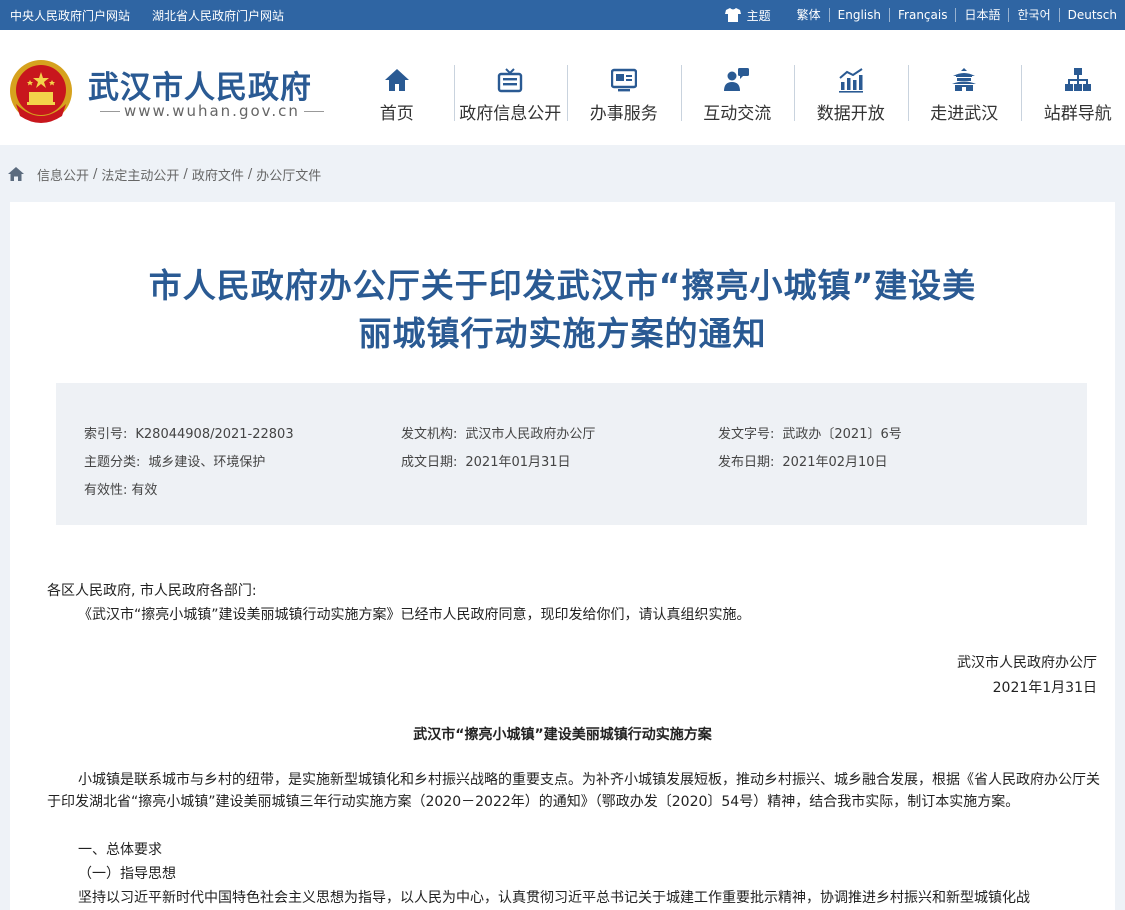  What do you see at coordinates (1027, 663) in the screenshot?
I see `signature-org: 武汉市人民政府办公厅` at bounding box center [1027, 663].